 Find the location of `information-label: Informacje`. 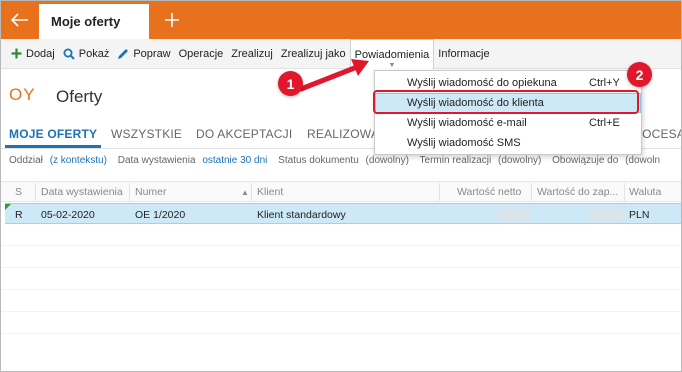

information-label: Informacje is located at coordinates (464, 53).